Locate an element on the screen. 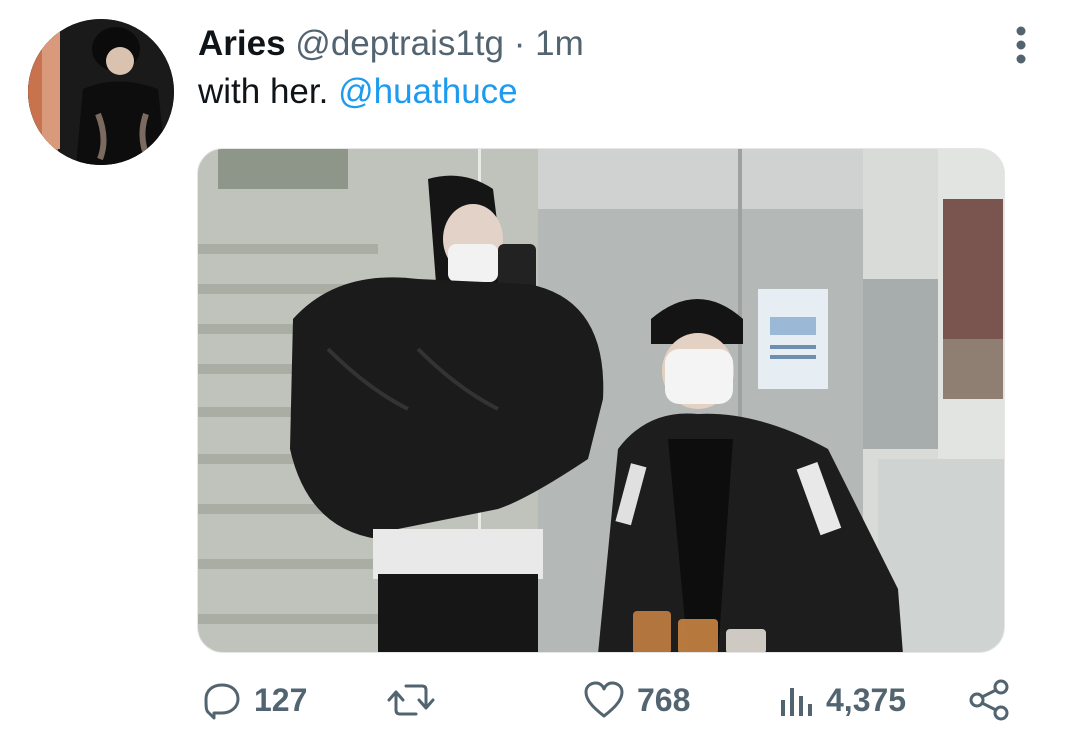 This screenshot has height=741, width=1080. avatar is located at coordinates (101, 92).